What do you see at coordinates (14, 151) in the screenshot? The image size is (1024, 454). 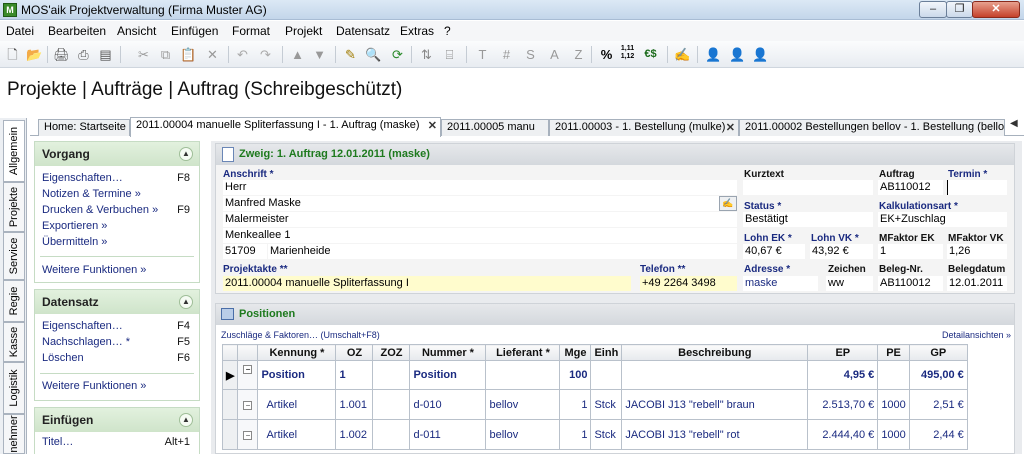 I see `vtab-allgemein: Allgemein` at bounding box center [14, 151].